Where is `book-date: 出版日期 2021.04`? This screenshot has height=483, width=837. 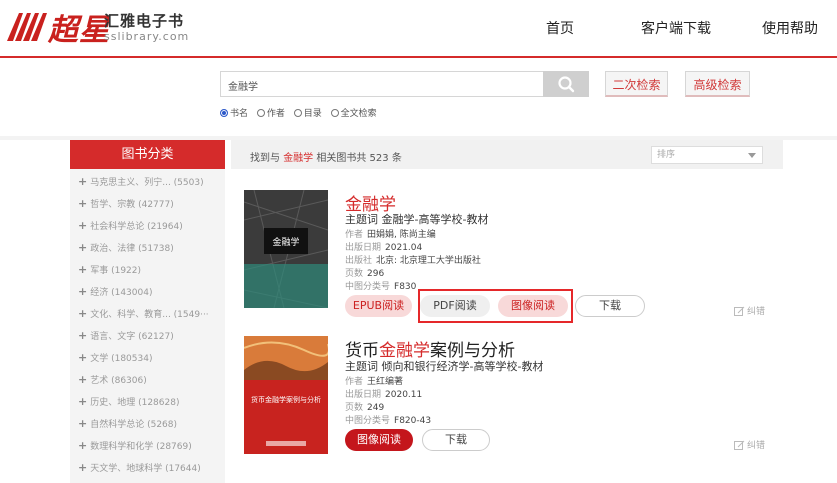 book-date: 出版日期 2021.04 is located at coordinates (384, 248).